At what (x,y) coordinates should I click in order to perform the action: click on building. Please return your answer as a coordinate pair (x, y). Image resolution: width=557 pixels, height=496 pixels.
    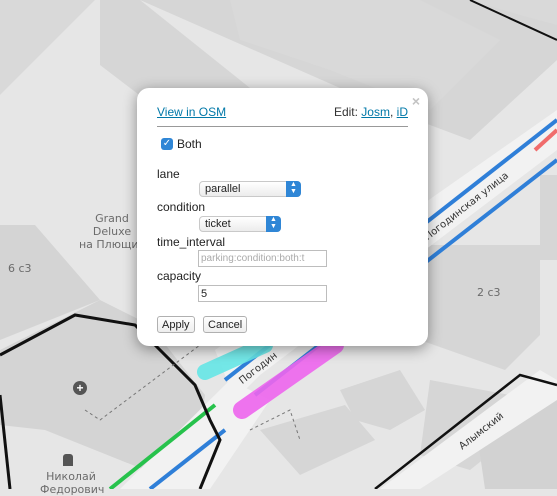
    Looking at the image, I should click on (548, 217).